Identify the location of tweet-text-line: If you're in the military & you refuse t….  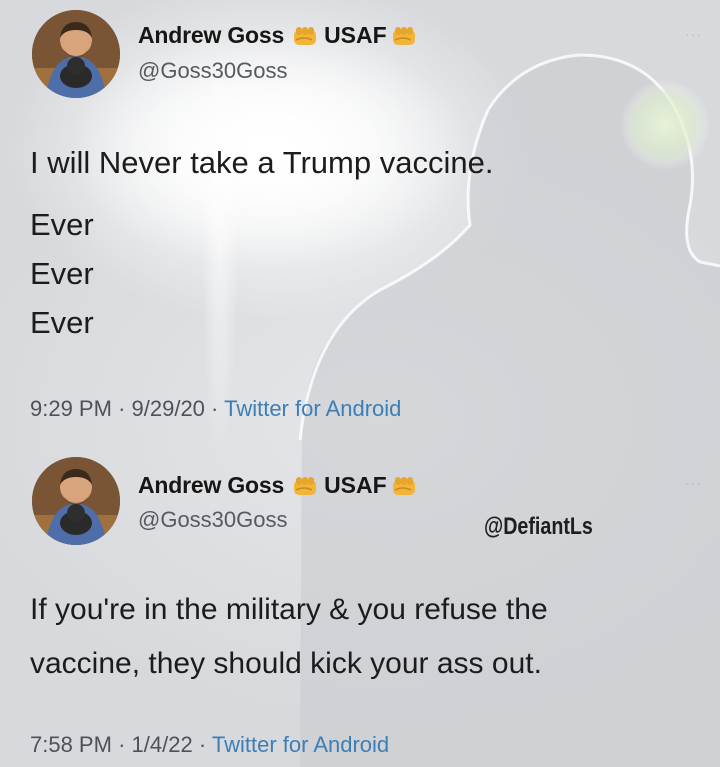
(289, 609).